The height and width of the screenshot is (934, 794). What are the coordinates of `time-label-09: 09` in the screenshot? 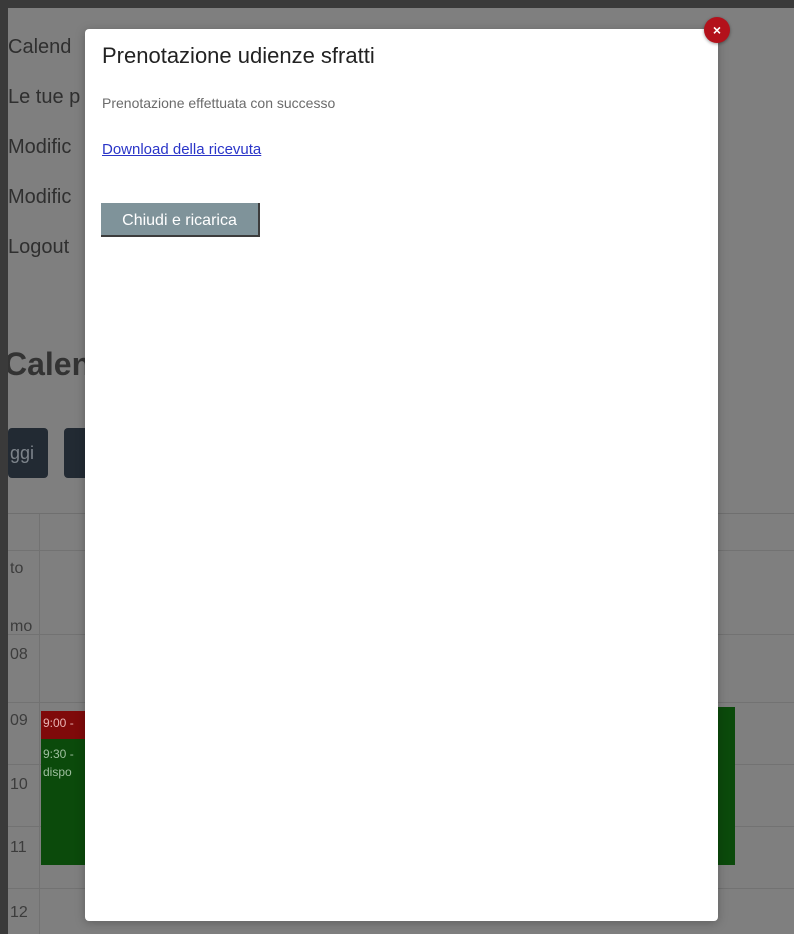 It's located at (19, 720).